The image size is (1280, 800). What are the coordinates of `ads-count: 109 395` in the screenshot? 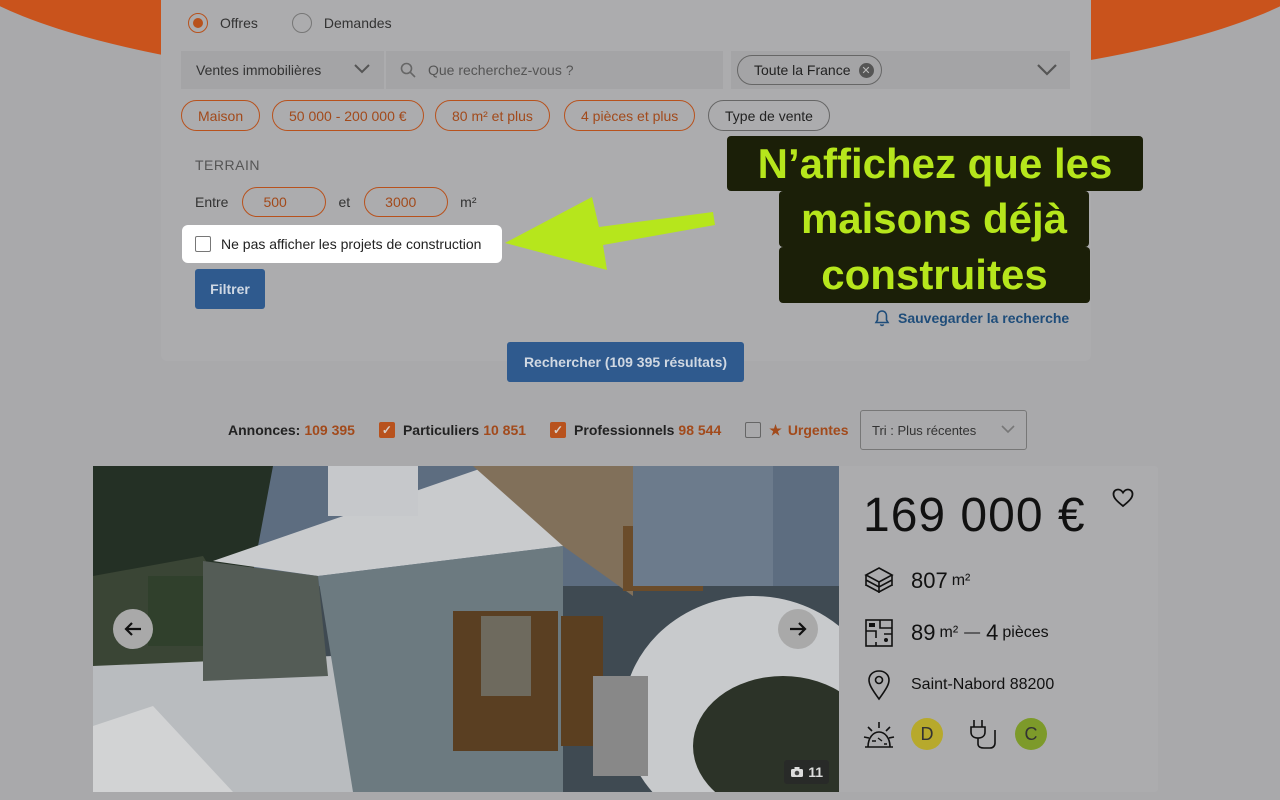 It's located at (329, 430).